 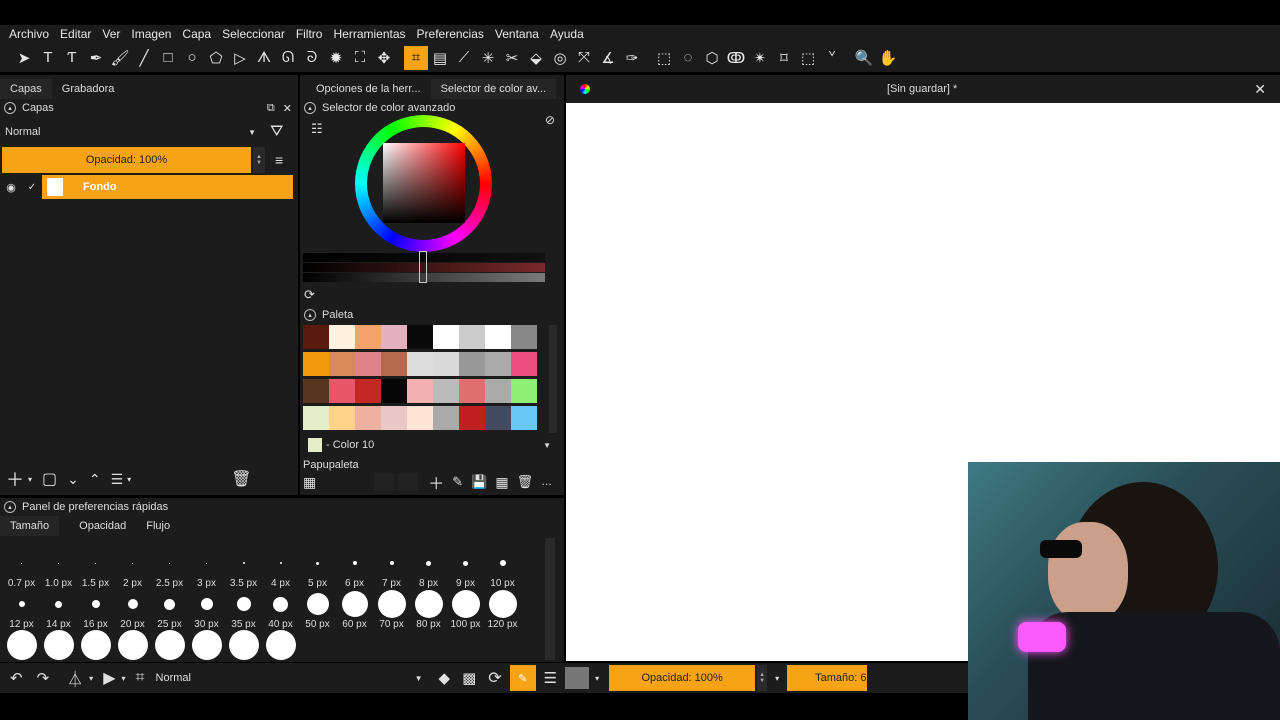 What do you see at coordinates (120, 58) in the screenshot?
I see `brush-icon: 🖌` at bounding box center [120, 58].